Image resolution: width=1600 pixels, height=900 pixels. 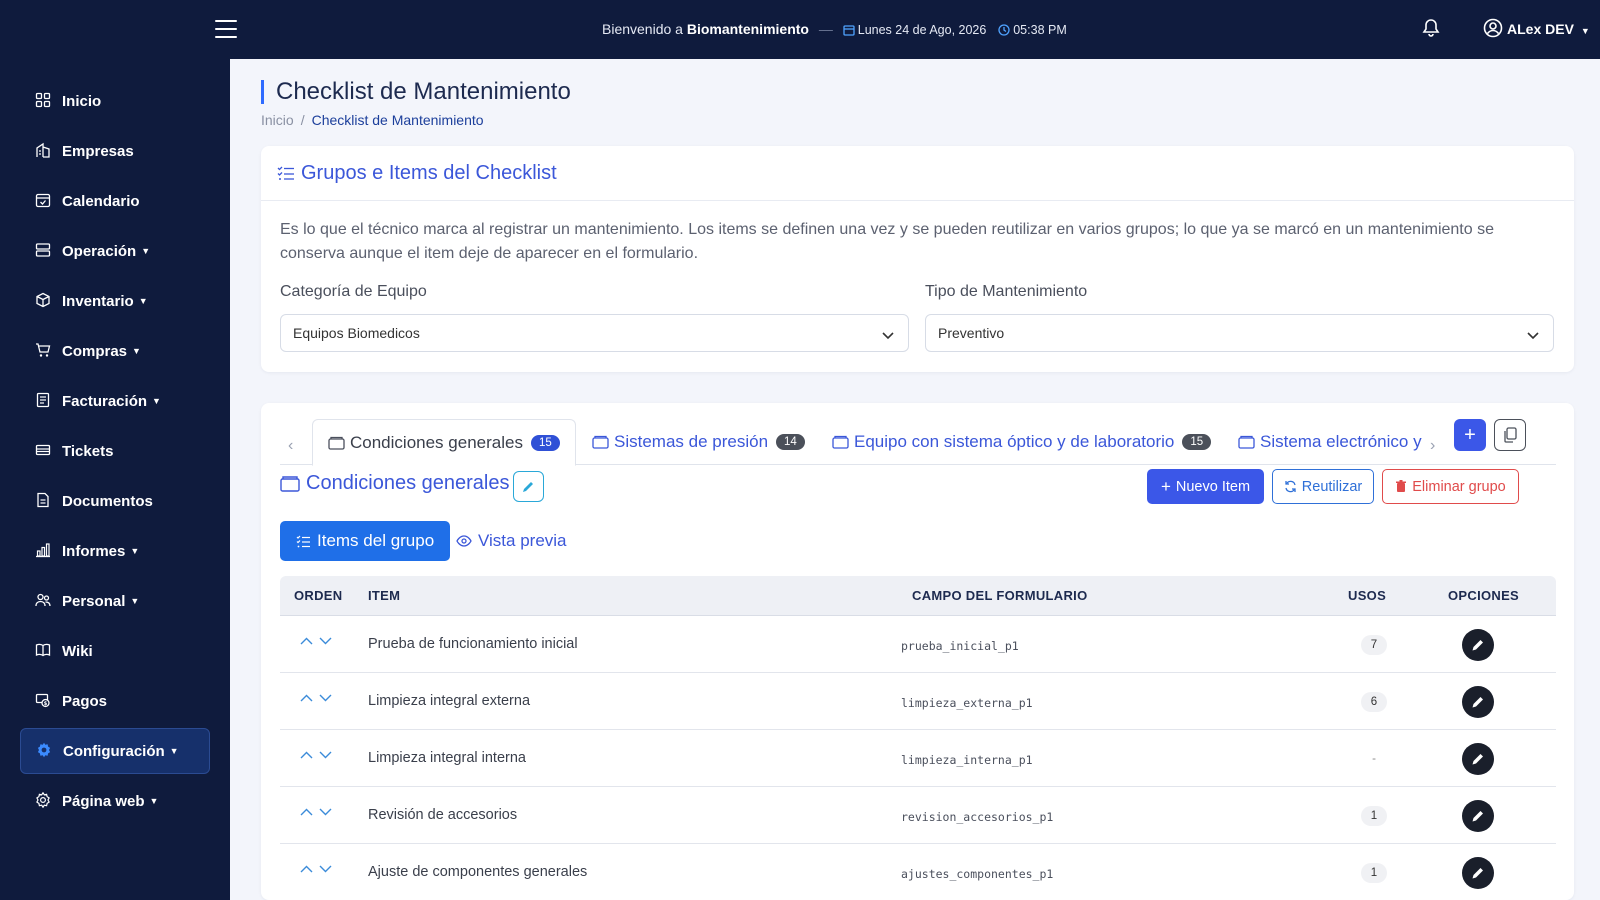 I want to click on sidebar-item-pagos: $ Pagos, so click(x=115, y=701).